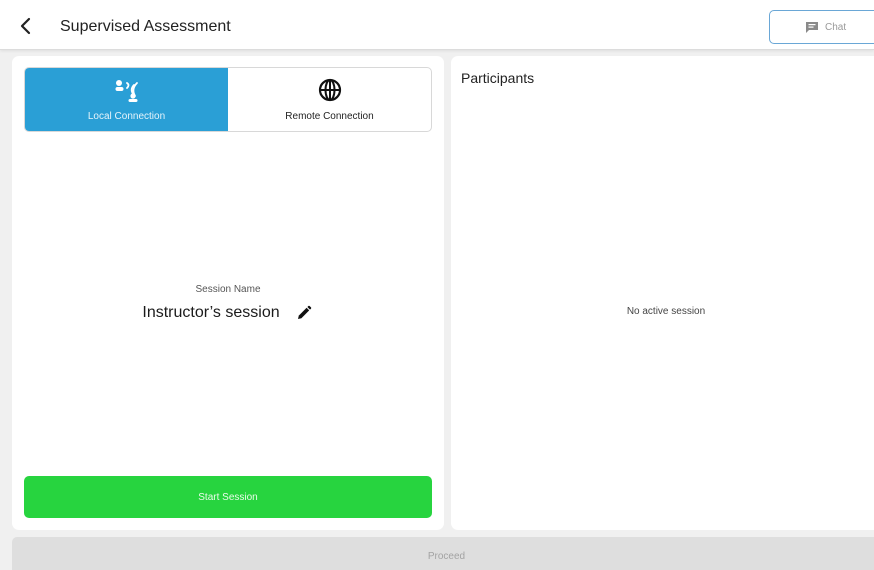 Image resolution: width=874 pixels, height=570 pixels. What do you see at coordinates (836, 27) in the screenshot?
I see `chat-label: Chat` at bounding box center [836, 27].